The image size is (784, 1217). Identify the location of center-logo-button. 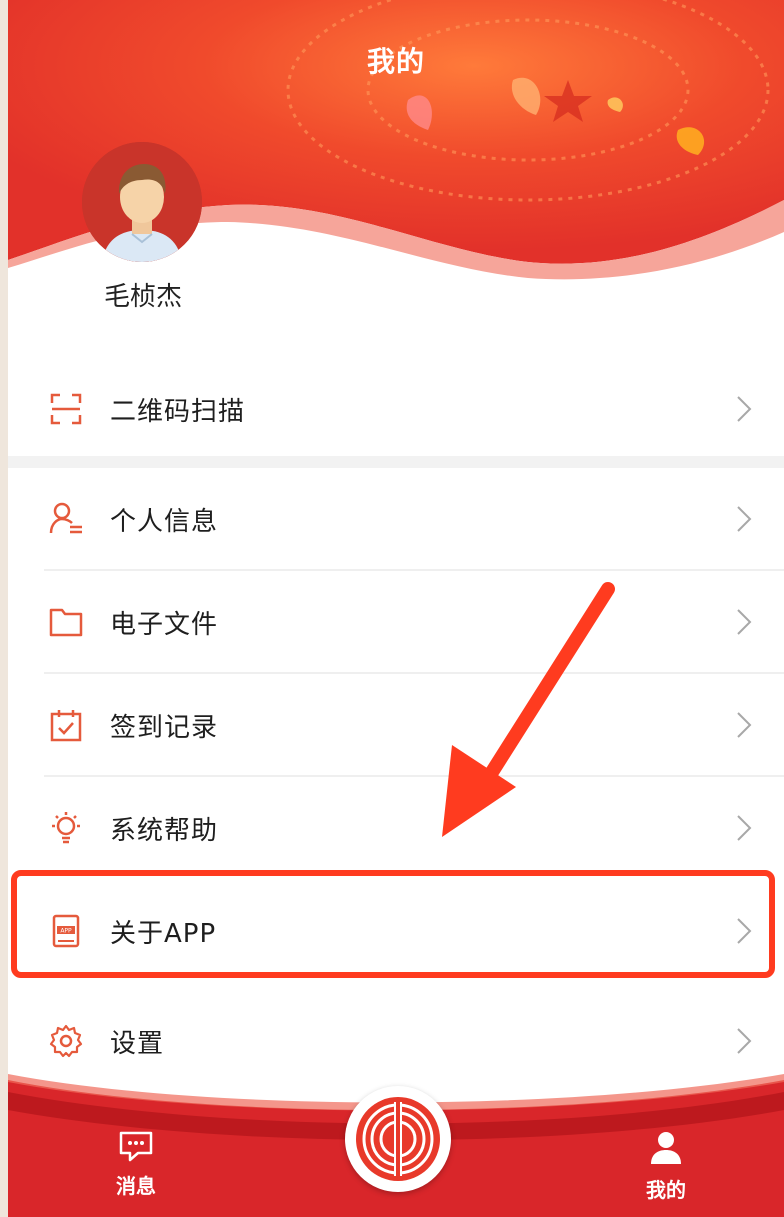
(398, 1139).